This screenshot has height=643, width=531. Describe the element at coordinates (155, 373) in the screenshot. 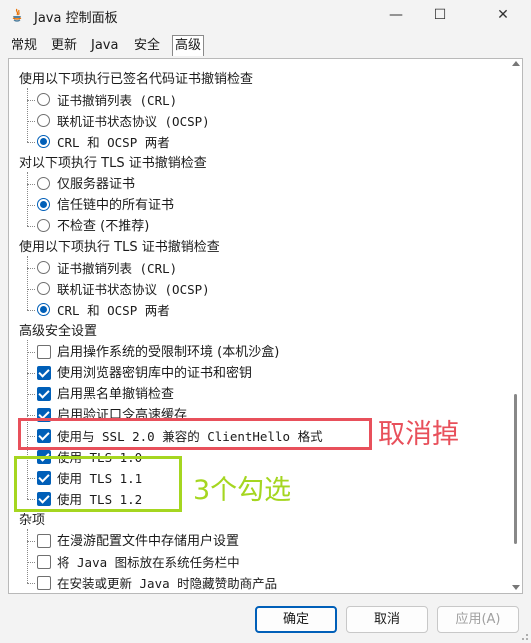

I see `option-label: 使用浏览器密钥库中的证书和密钥` at that location.